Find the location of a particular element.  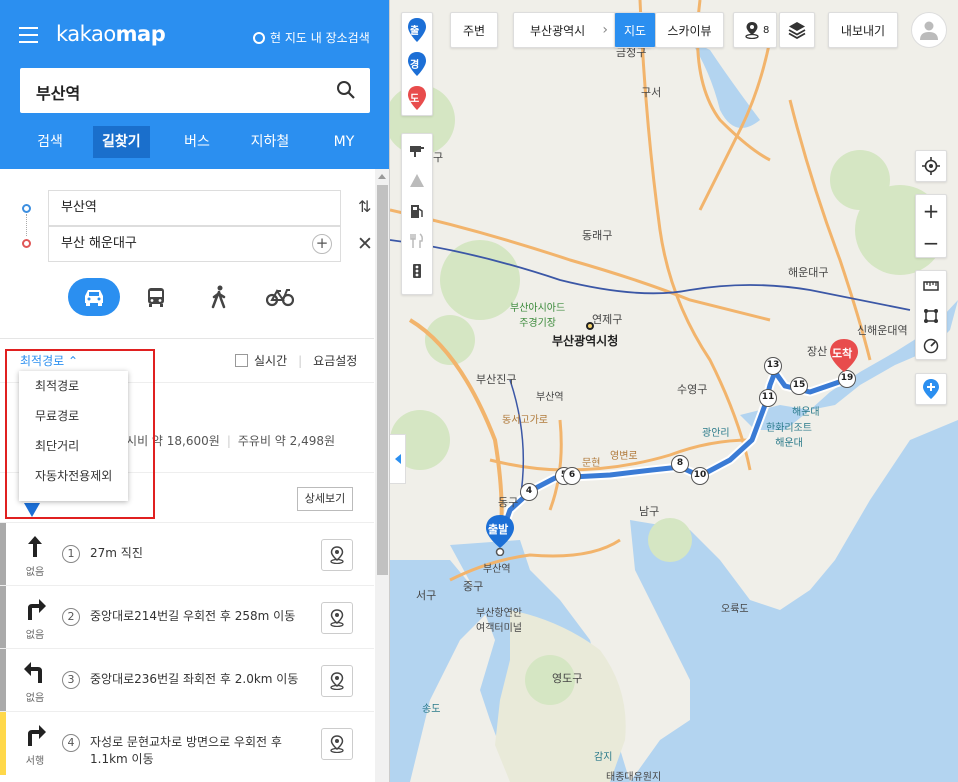

user-icon is located at coordinates (929, 30).